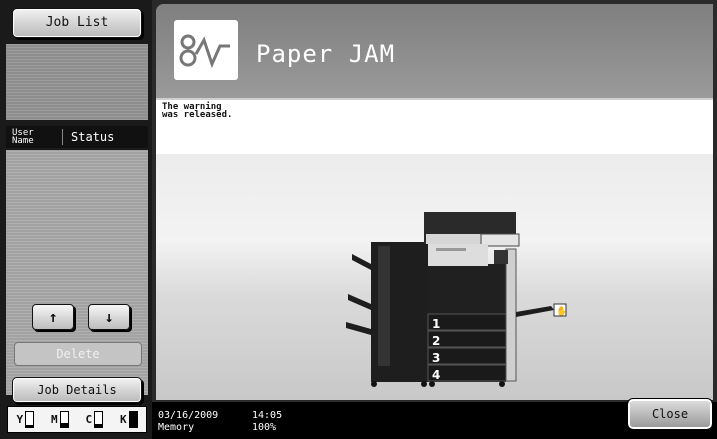 The image size is (717, 439). Describe the element at coordinates (77, 23) in the screenshot. I see `job-list-button: Job List` at that location.